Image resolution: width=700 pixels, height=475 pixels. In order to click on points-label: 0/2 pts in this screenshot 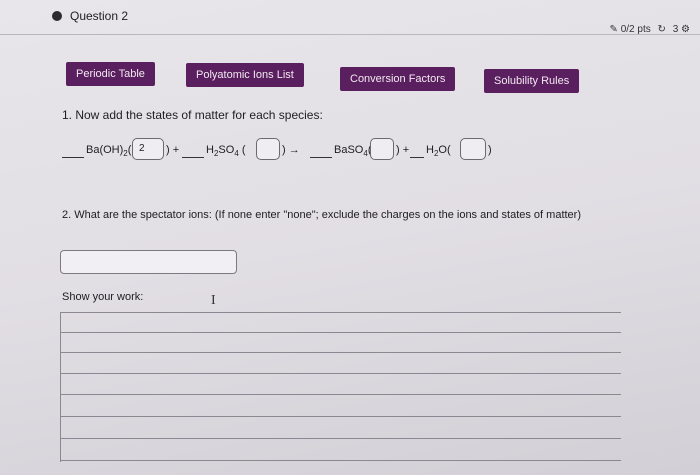, I will do `click(635, 29)`.